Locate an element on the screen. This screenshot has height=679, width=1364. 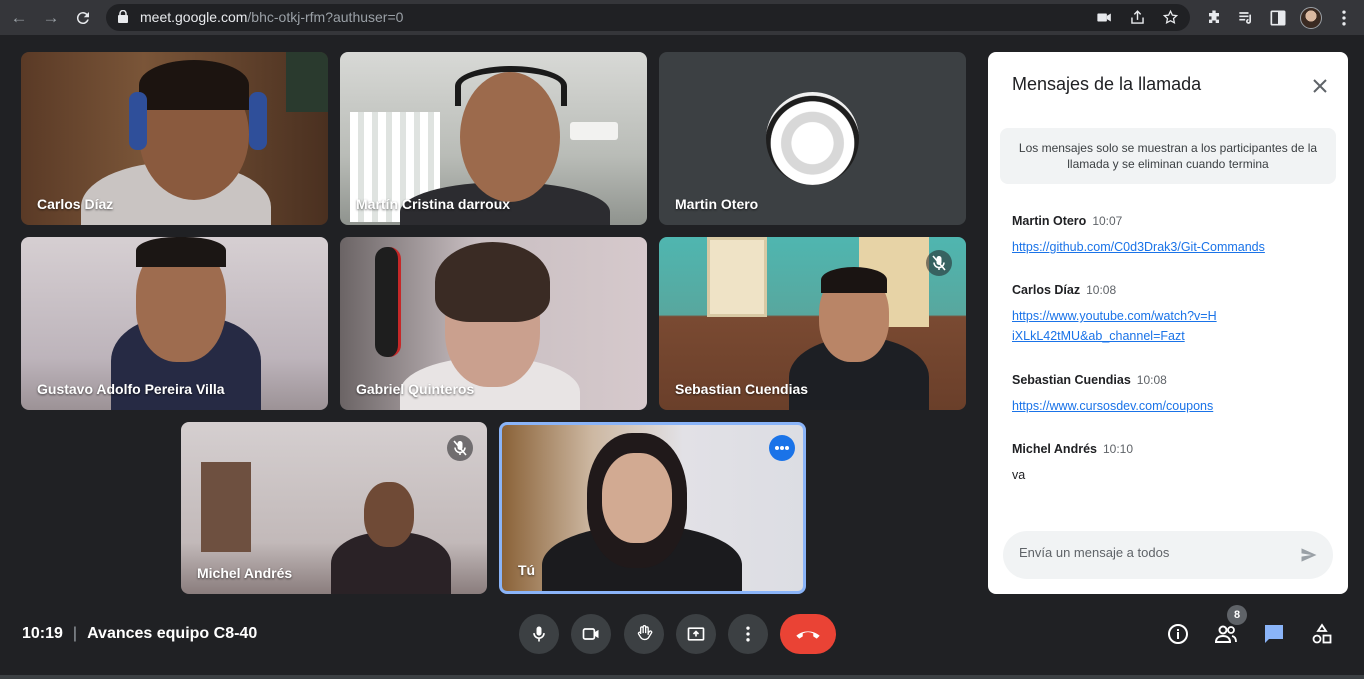
message-time: 10:10 is located at coordinates (1118, 449).